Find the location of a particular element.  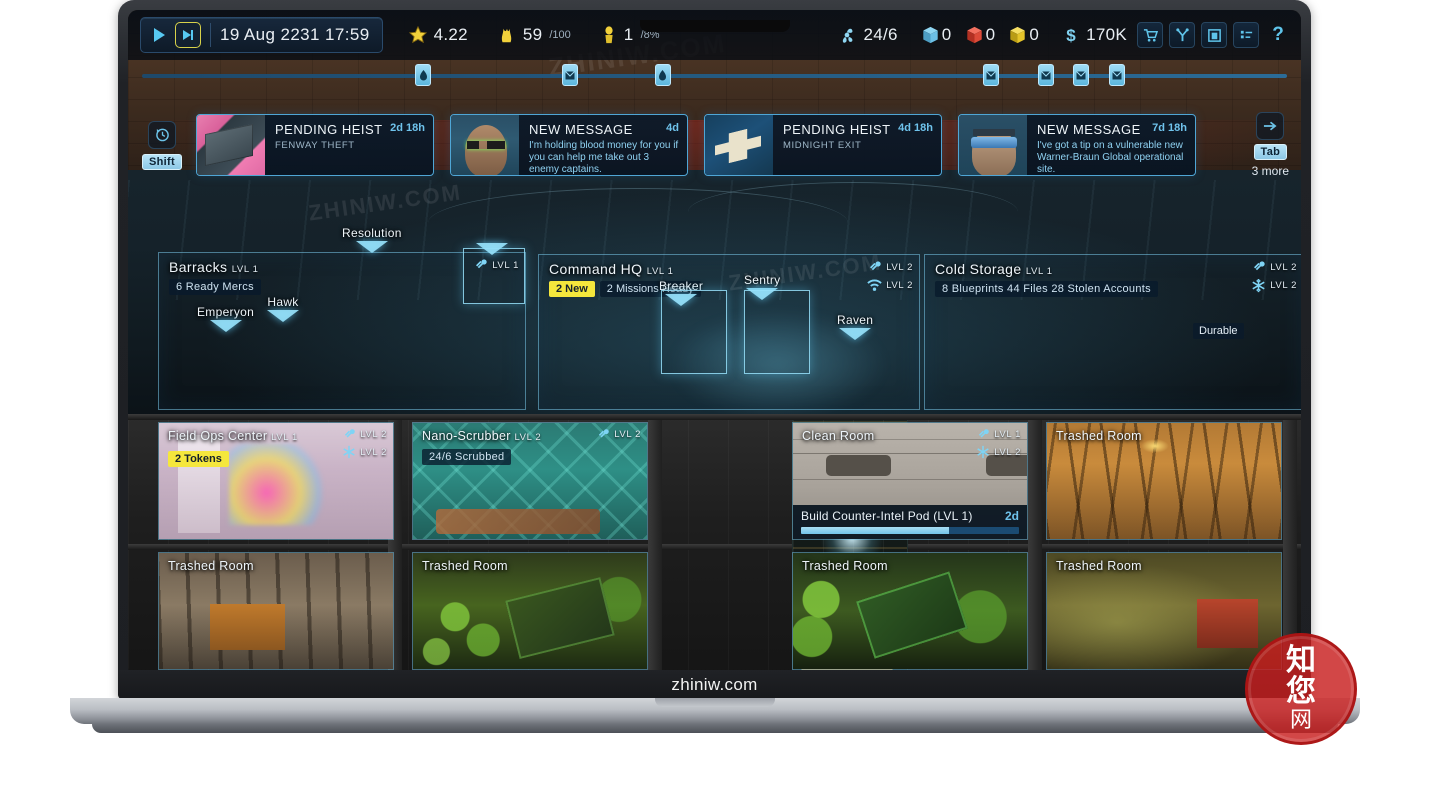

unit-name: Raven is located at coordinates (855, 320).